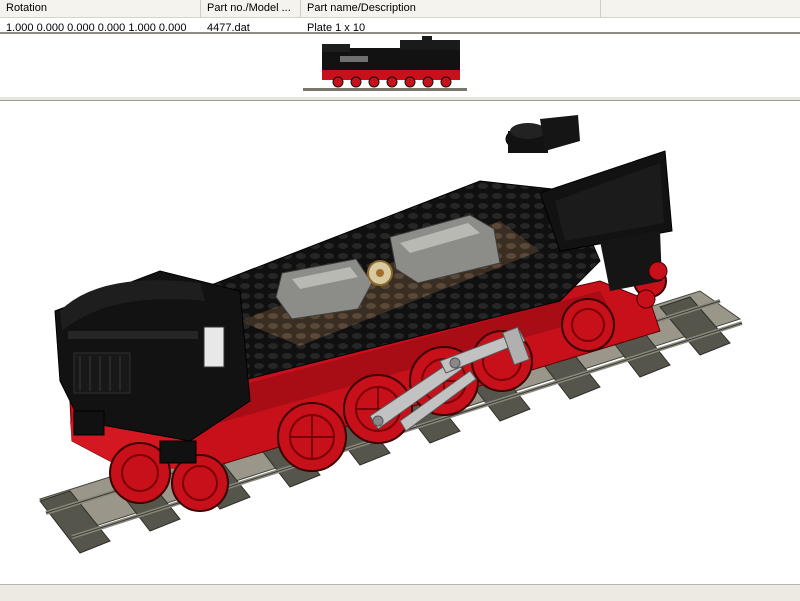 This screenshot has width=800, height=601. What do you see at coordinates (228, 27) in the screenshot?
I see `cell-part-no: 4477.dat` at bounding box center [228, 27].